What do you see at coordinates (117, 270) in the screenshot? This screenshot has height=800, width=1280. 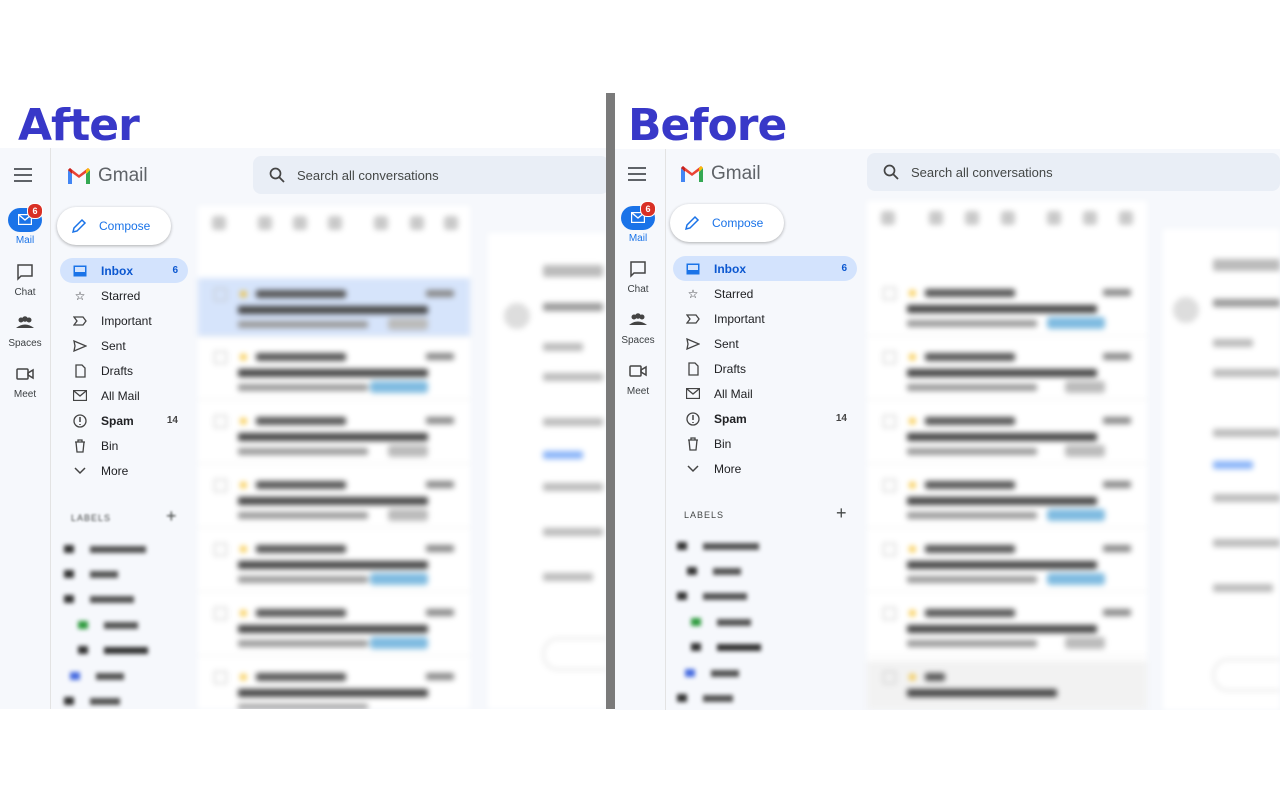 I see `nav-label: Inbox` at bounding box center [117, 270].